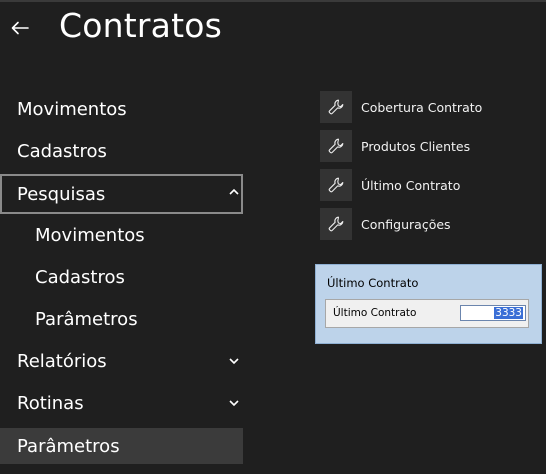 The height and width of the screenshot is (474, 546). I want to click on nav-subitem-cadastros: Cadastros, so click(121, 277).